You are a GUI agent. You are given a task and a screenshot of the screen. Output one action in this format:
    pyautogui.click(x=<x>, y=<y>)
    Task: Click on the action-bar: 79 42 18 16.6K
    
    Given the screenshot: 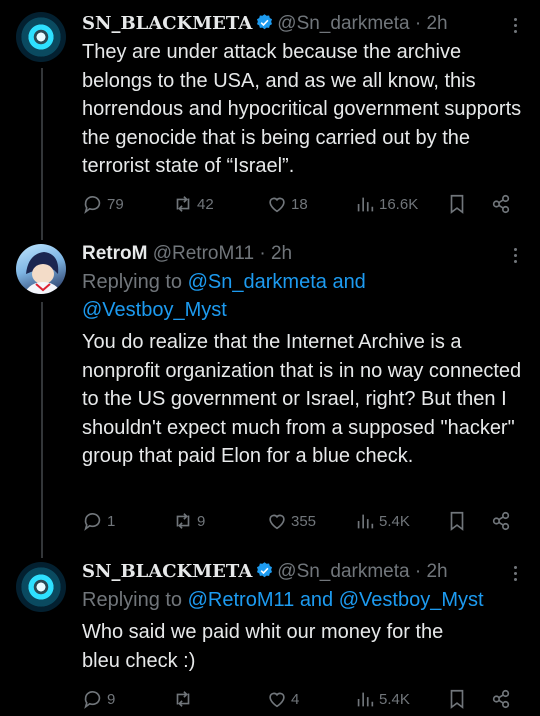 What is the action you would take?
    pyautogui.click(x=303, y=204)
    